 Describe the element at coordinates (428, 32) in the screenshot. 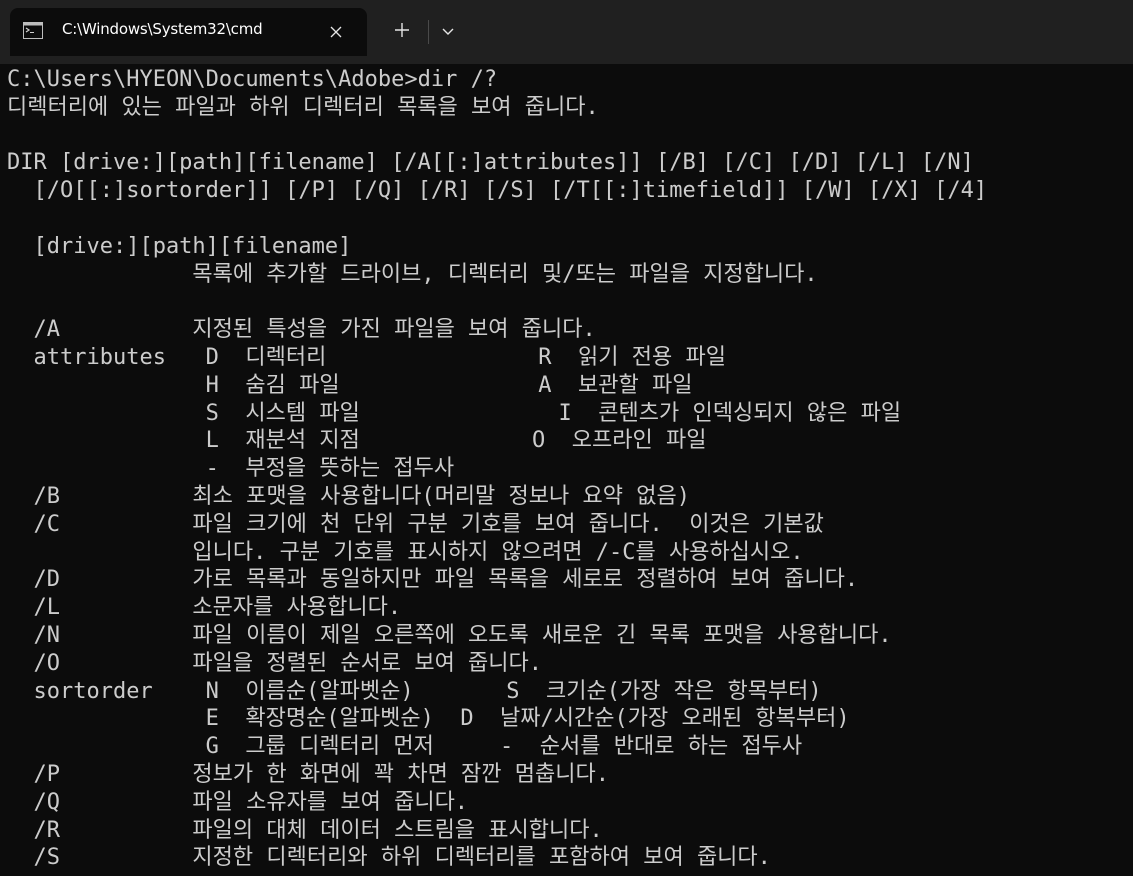

I see `tab-separator` at that location.